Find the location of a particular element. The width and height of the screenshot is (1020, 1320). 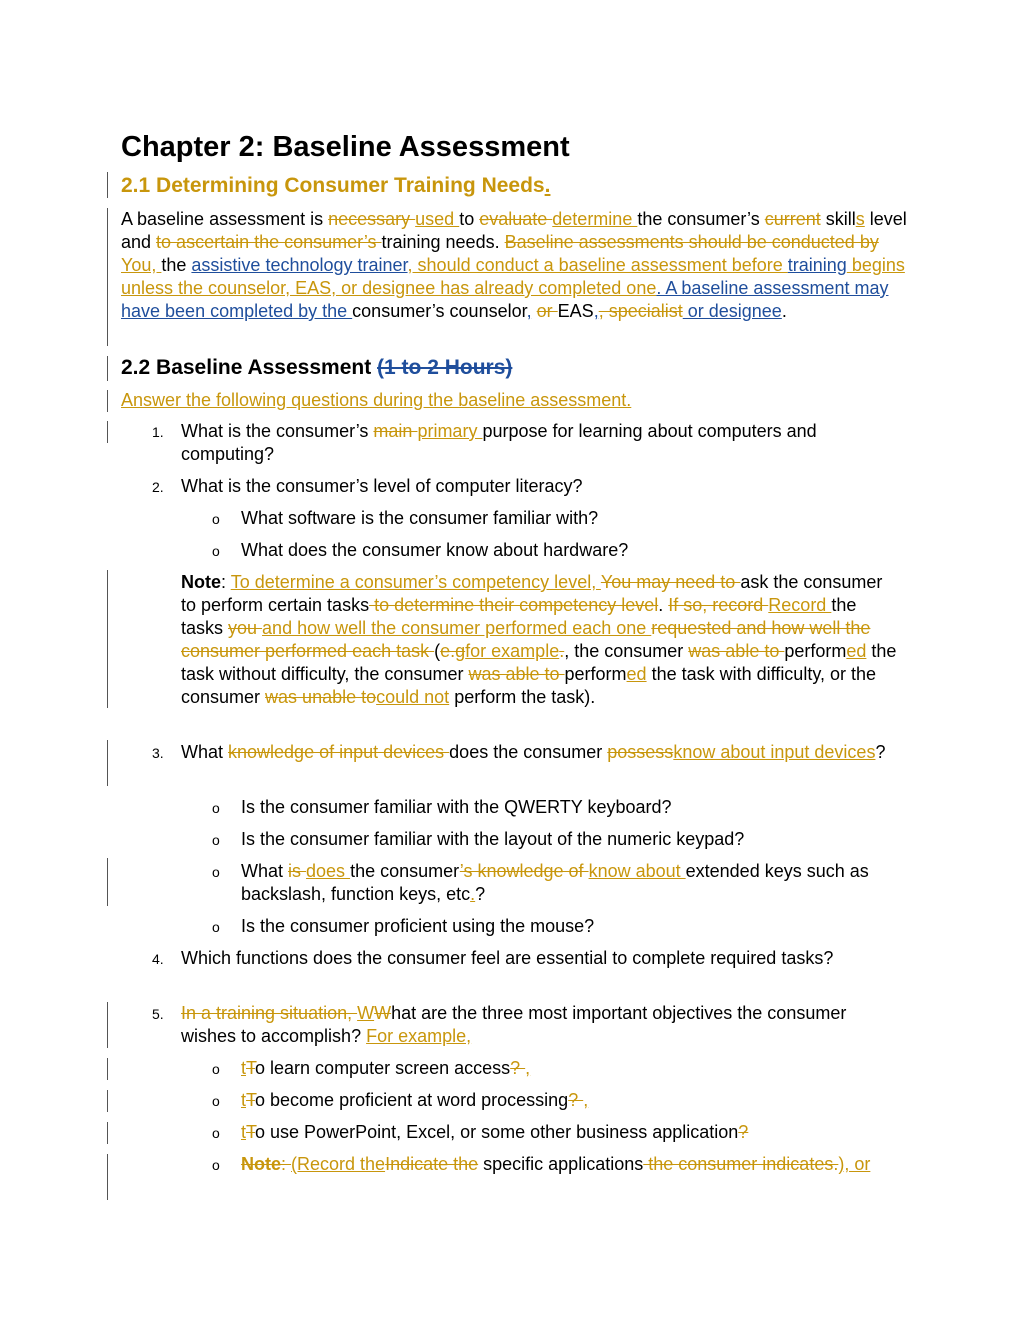

deleted-text: or is located at coordinates (547, 311).